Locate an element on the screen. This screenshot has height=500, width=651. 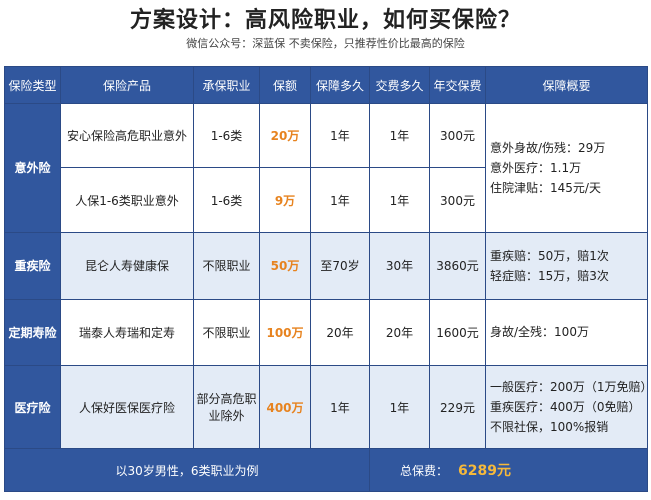
summary-cell: 身故/全残：100万 is located at coordinates (566, 332).